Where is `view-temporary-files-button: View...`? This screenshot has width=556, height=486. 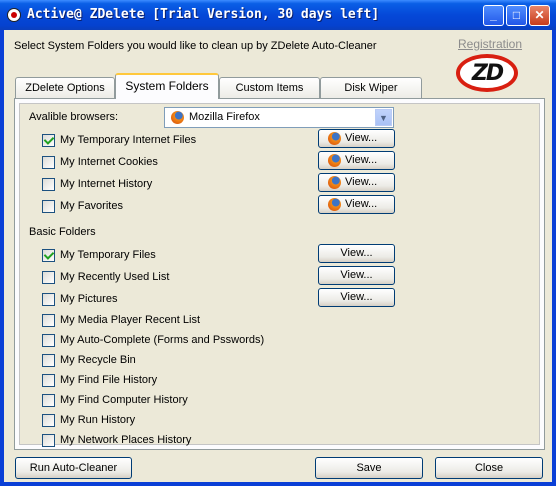 view-temporary-files-button: View... is located at coordinates (356, 253).